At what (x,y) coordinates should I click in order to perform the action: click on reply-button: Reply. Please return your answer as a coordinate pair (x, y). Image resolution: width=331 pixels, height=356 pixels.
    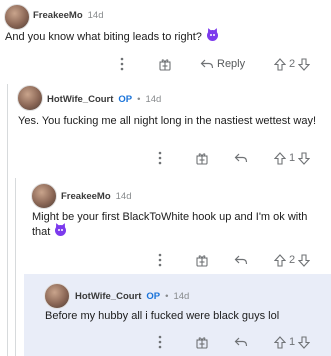
    Looking at the image, I should click on (222, 64).